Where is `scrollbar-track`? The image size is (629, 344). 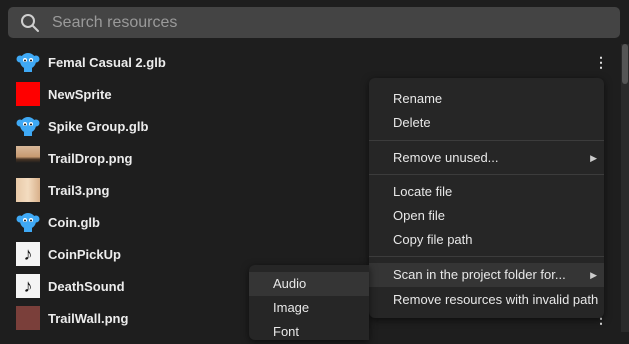 scrollbar-track is located at coordinates (625, 188).